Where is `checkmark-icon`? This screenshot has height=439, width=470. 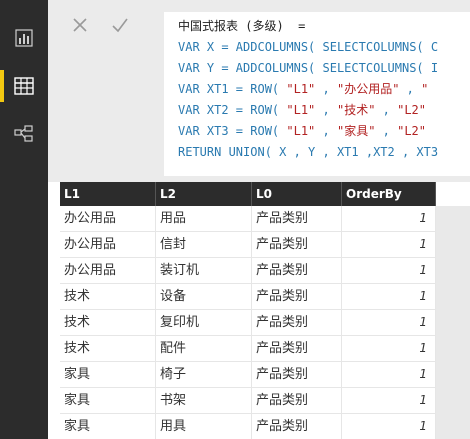 checkmark-icon is located at coordinates (120, 27).